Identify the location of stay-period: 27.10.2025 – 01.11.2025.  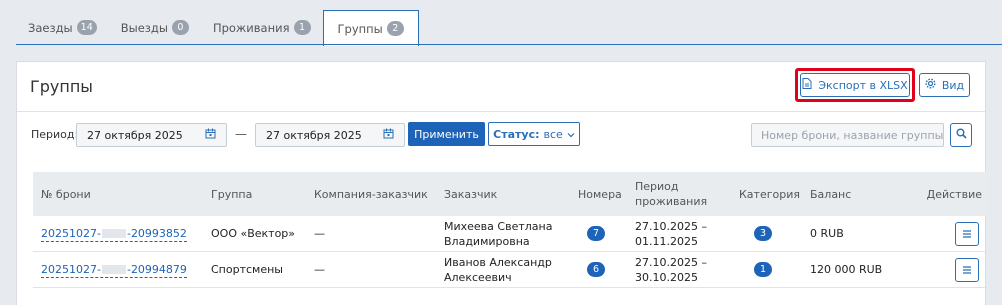
(671, 233).